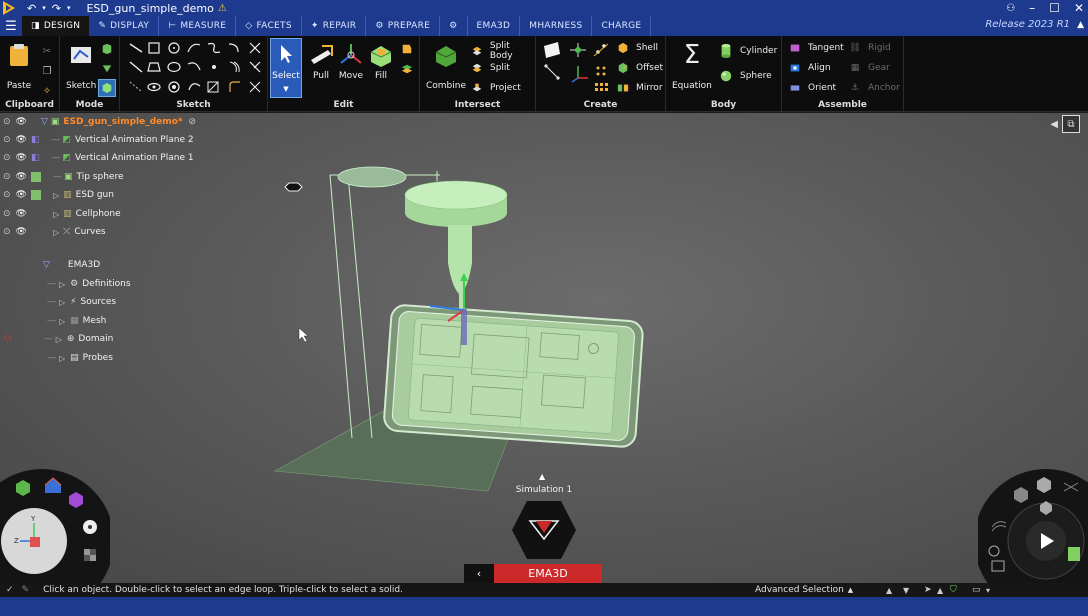 This screenshot has height=616, width=1088. Describe the element at coordinates (953, 590) in the screenshot. I see `filter-icon: ⛉` at that location.